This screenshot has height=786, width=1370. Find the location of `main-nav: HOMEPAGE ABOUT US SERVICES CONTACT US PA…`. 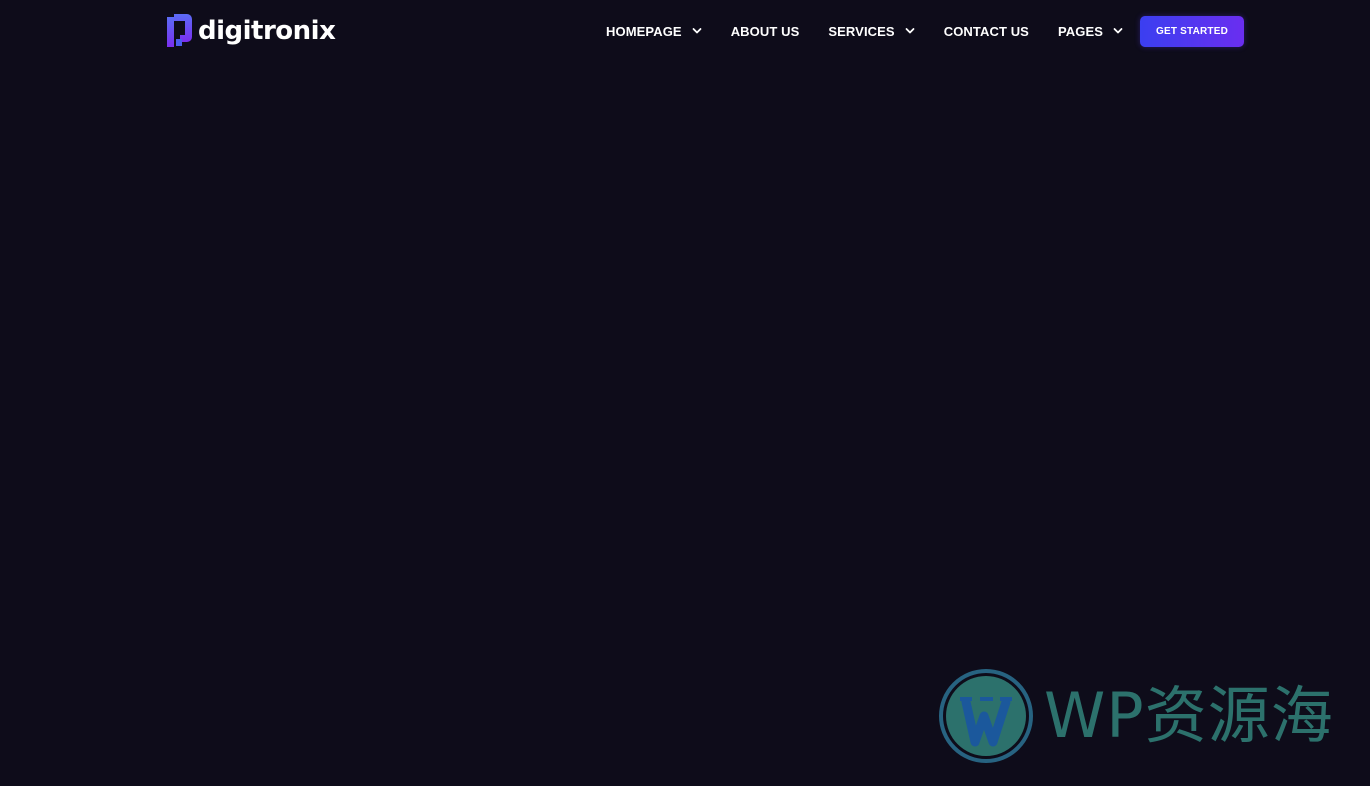

main-nav: HOMEPAGE ABOUT US SERVICES CONTACT US PA… is located at coordinates (925, 31).